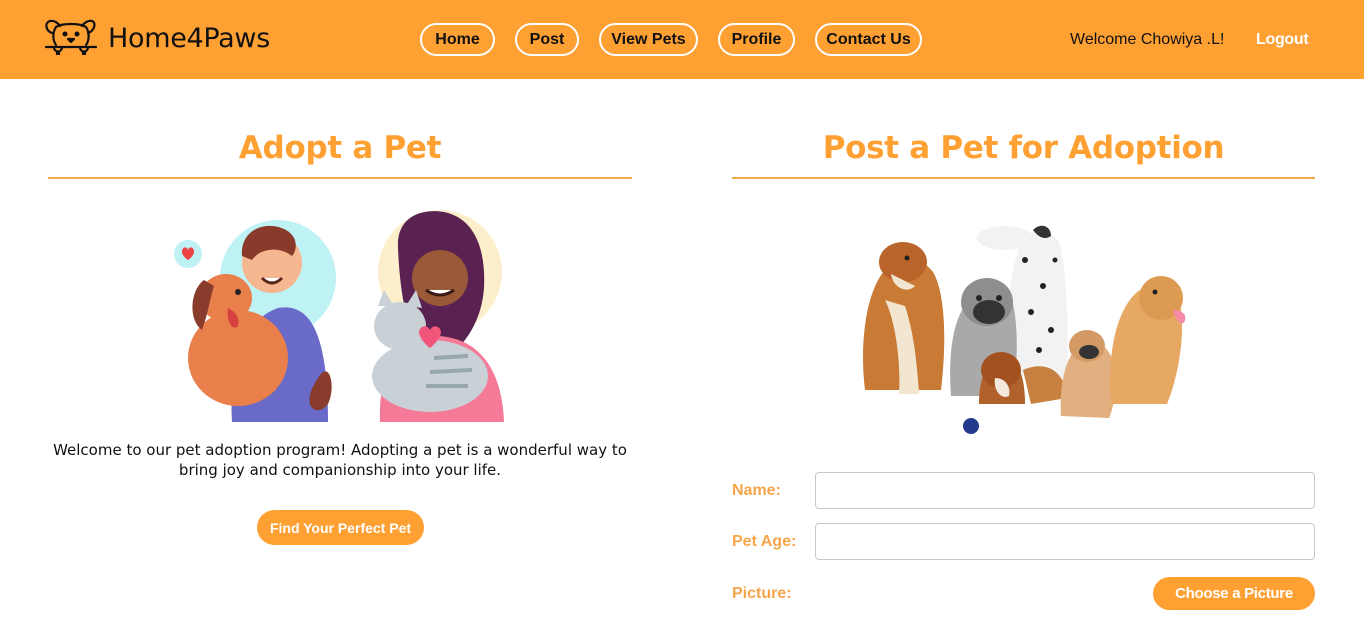  Describe the element at coordinates (457, 39) in the screenshot. I see `nav-home-button: Home` at that location.